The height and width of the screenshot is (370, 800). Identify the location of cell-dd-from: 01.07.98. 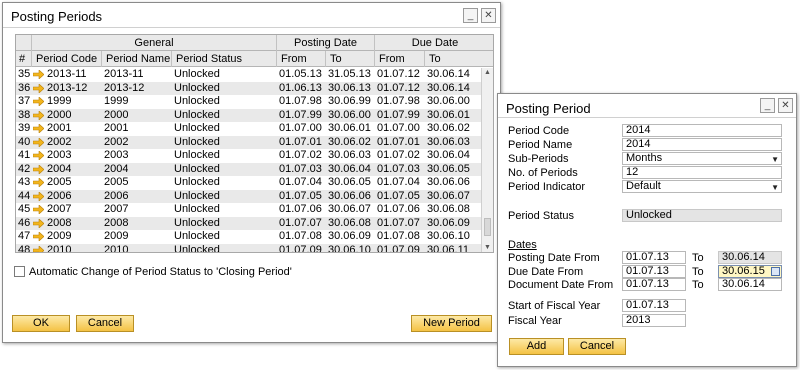
(398, 101).